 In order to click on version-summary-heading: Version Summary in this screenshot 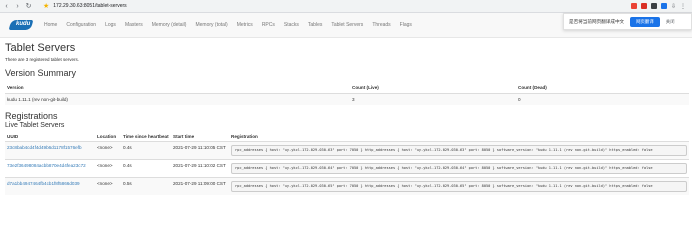, I will do `click(41, 73)`.